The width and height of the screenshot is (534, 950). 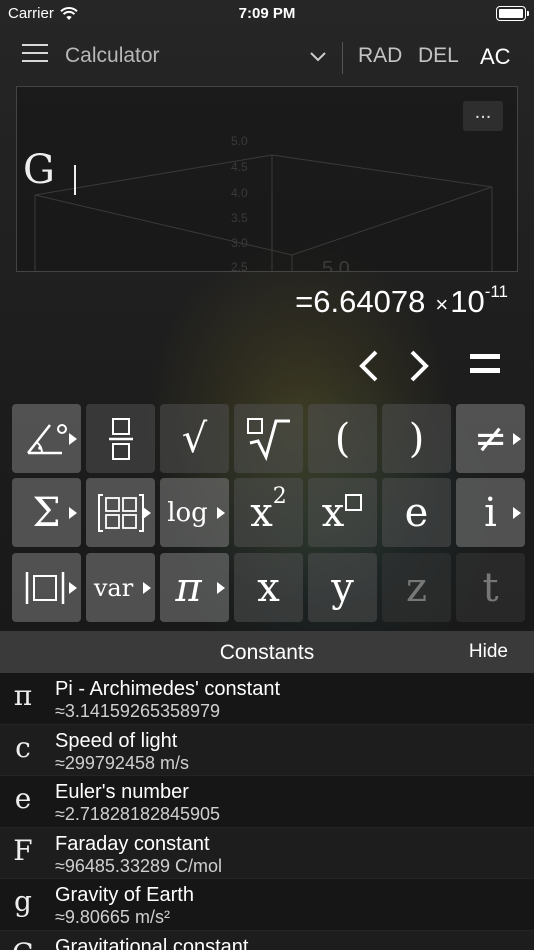 I want to click on result-mantissa: =6.64078, so click(x=360, y=301).